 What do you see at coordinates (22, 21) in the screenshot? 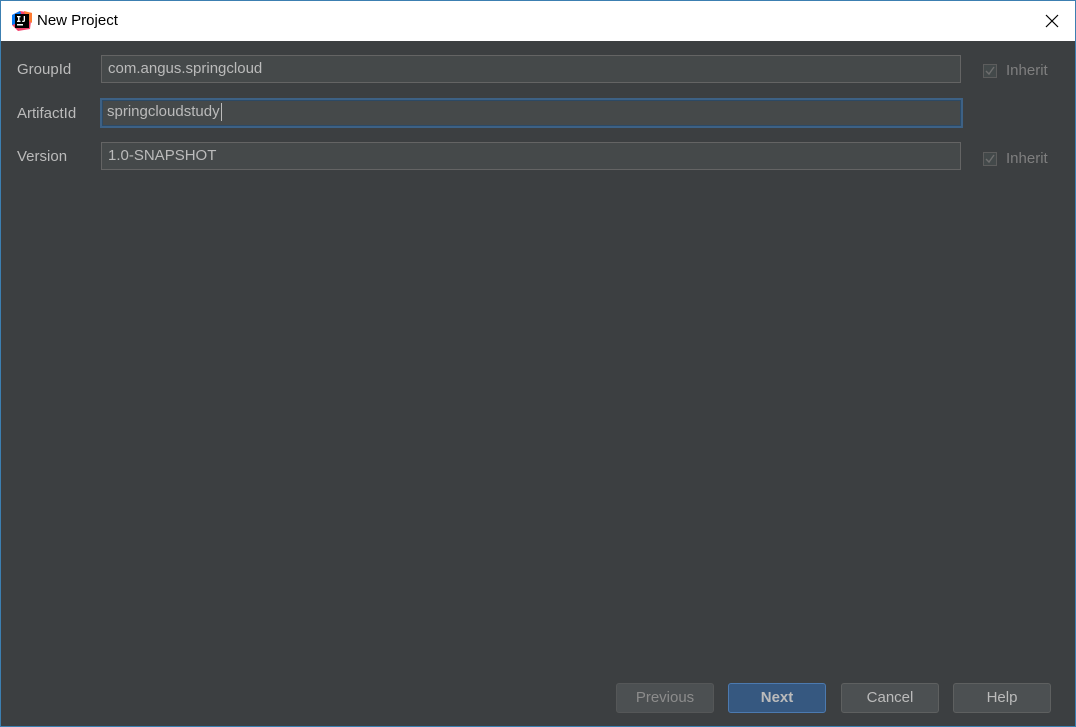
I see `intellij-app-icon` at bounding box center [22, 21].